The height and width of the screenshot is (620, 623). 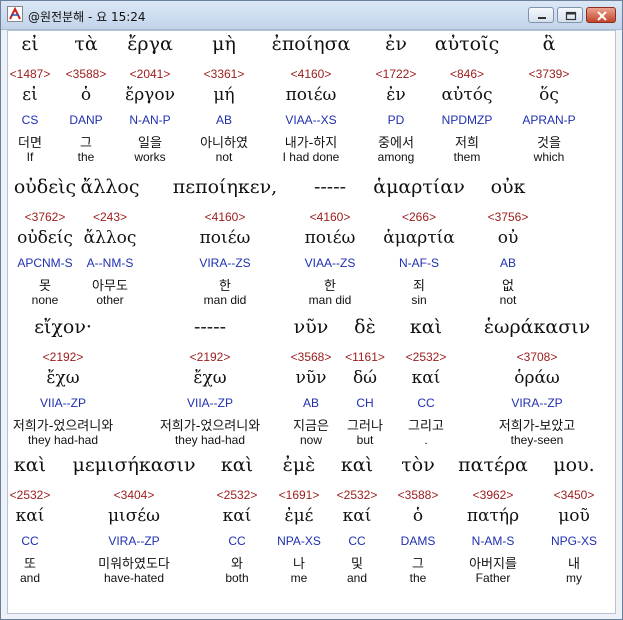 I want to click on strongs-number: <3762>, so click(x=45, y=217).